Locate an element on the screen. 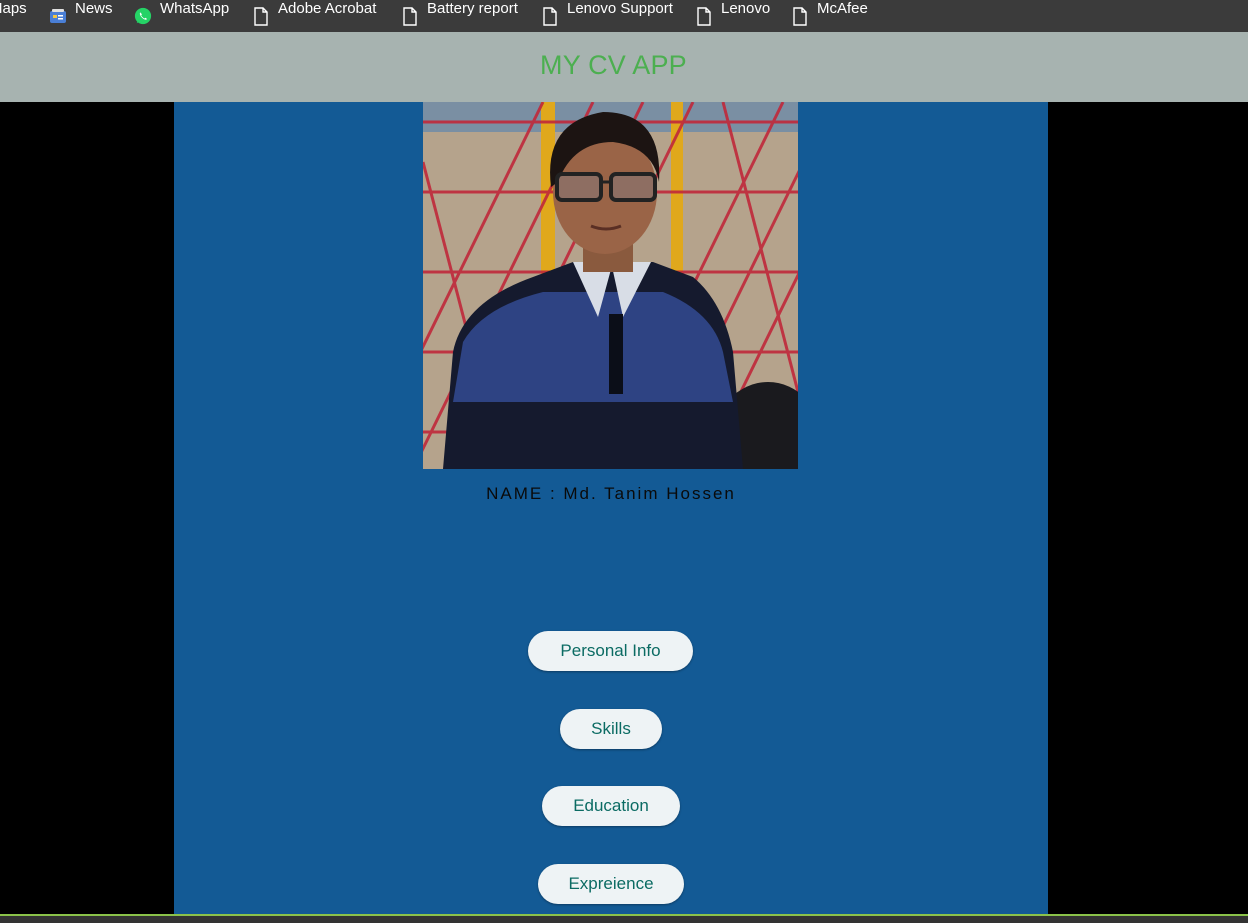 The image size is (1248, 923). bookmark-label: WhatsApp is located at coordinates (195, 8).